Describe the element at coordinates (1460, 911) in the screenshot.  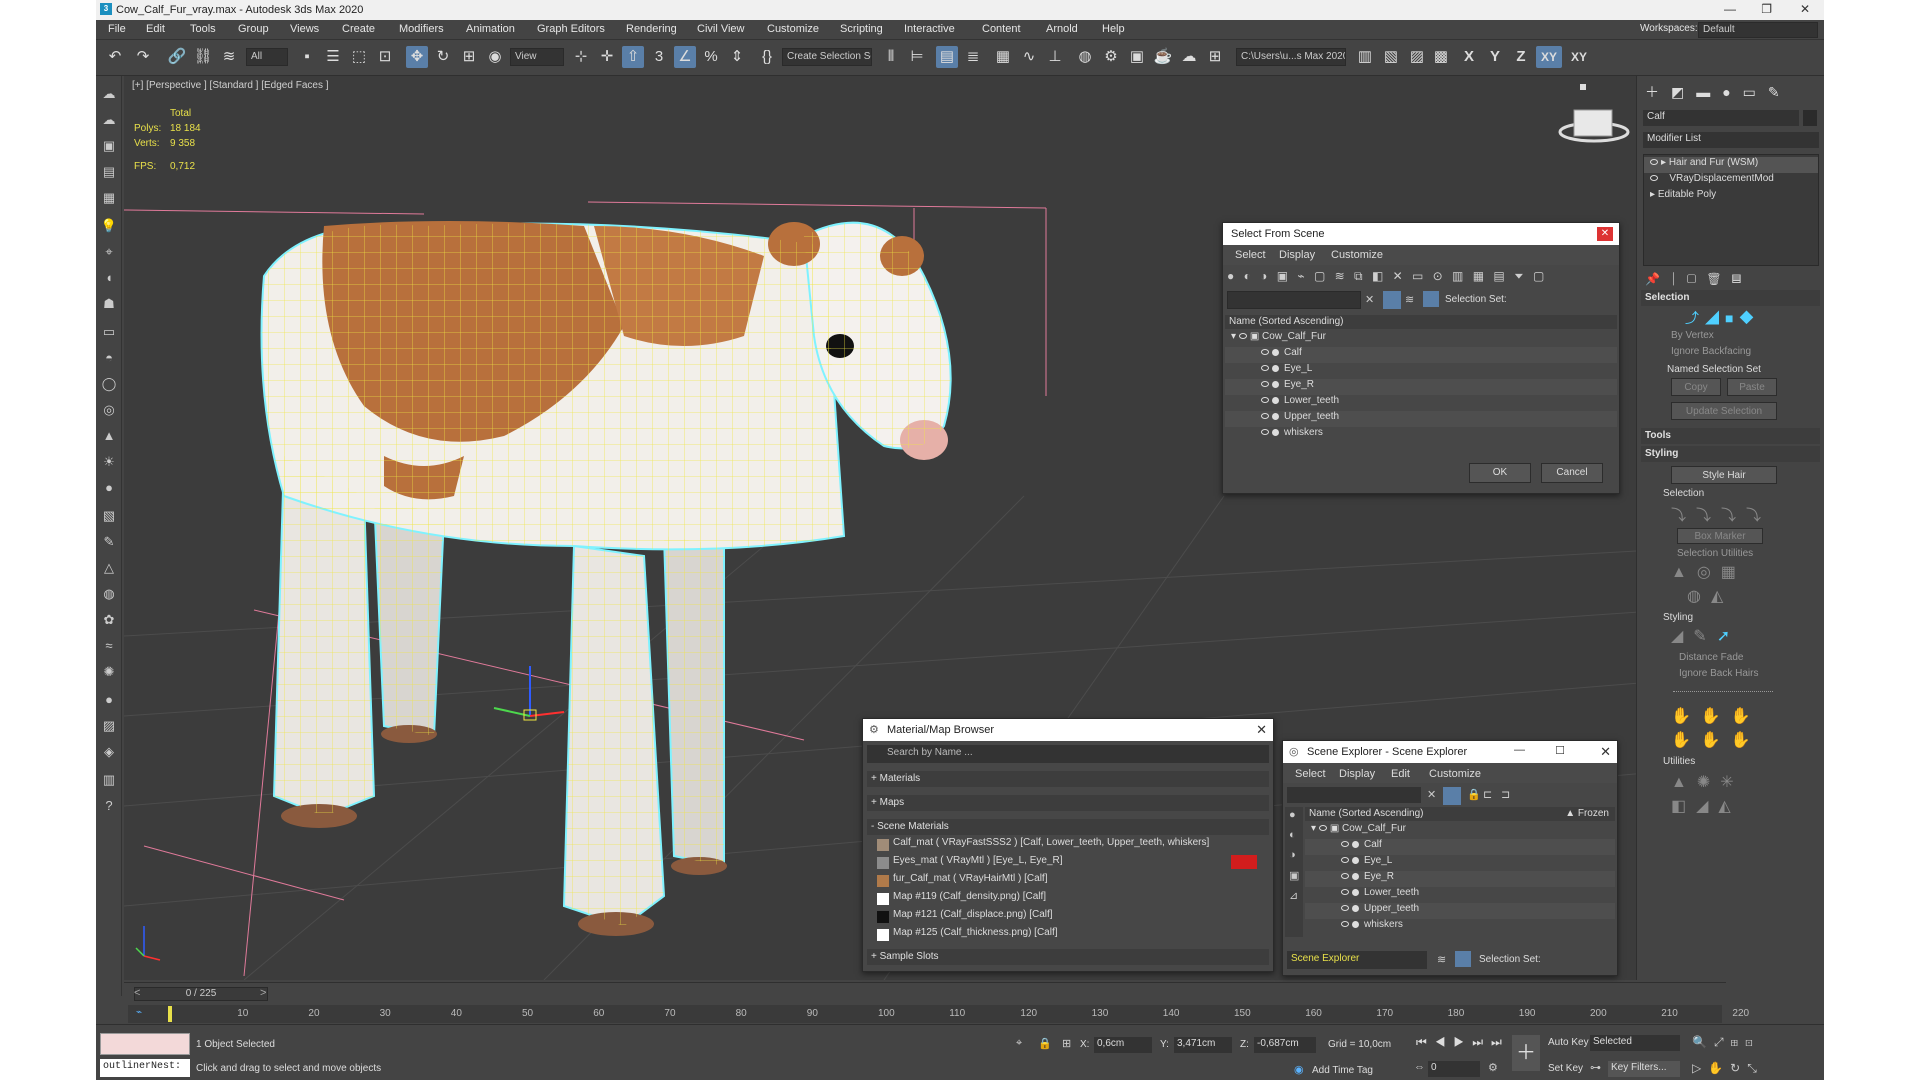
I see `se-tree-item: Upper_teeth` at that location.